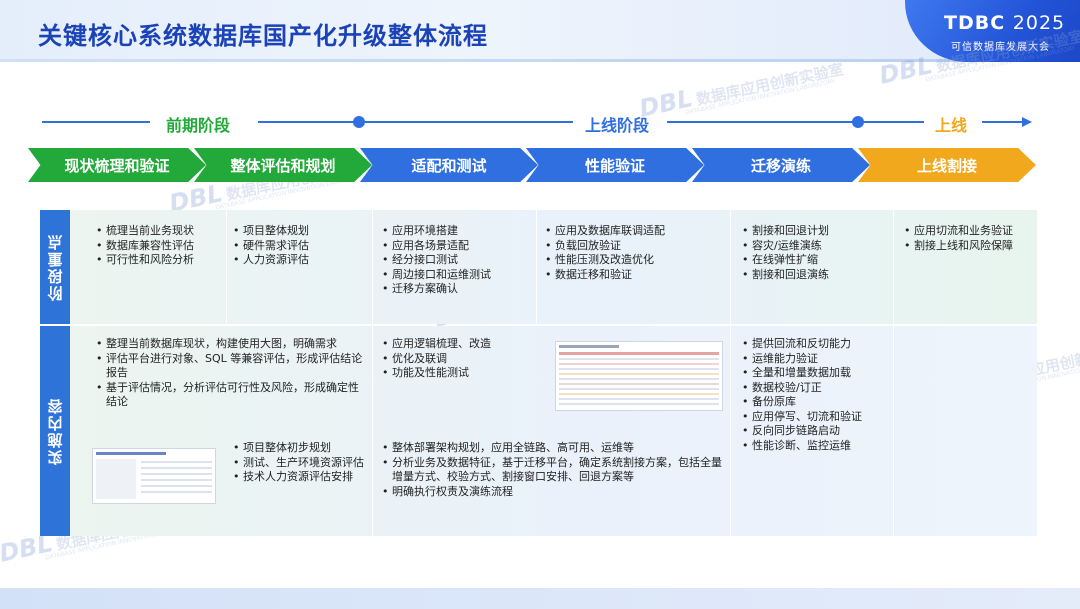 The image size is (1080, 609). Describe the element at coordinates (975, 23) in the screenshot. I see `brand-name: TDBC` at that location.